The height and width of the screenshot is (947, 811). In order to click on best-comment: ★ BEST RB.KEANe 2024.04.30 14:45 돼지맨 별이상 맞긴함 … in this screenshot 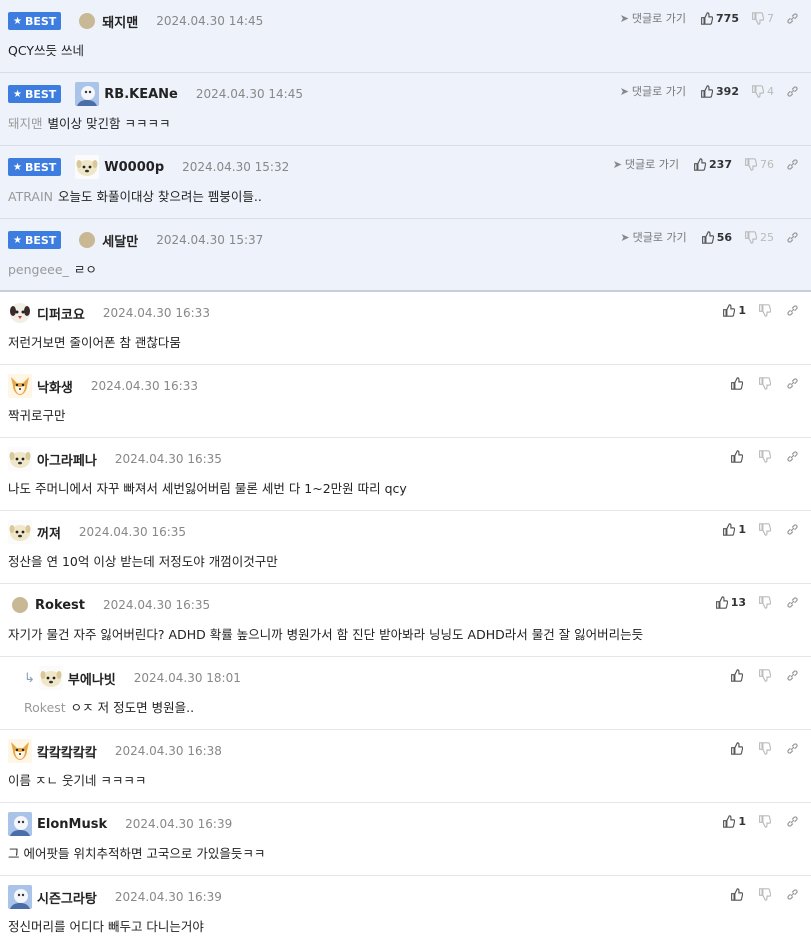, I will do `click(405, 109)`.